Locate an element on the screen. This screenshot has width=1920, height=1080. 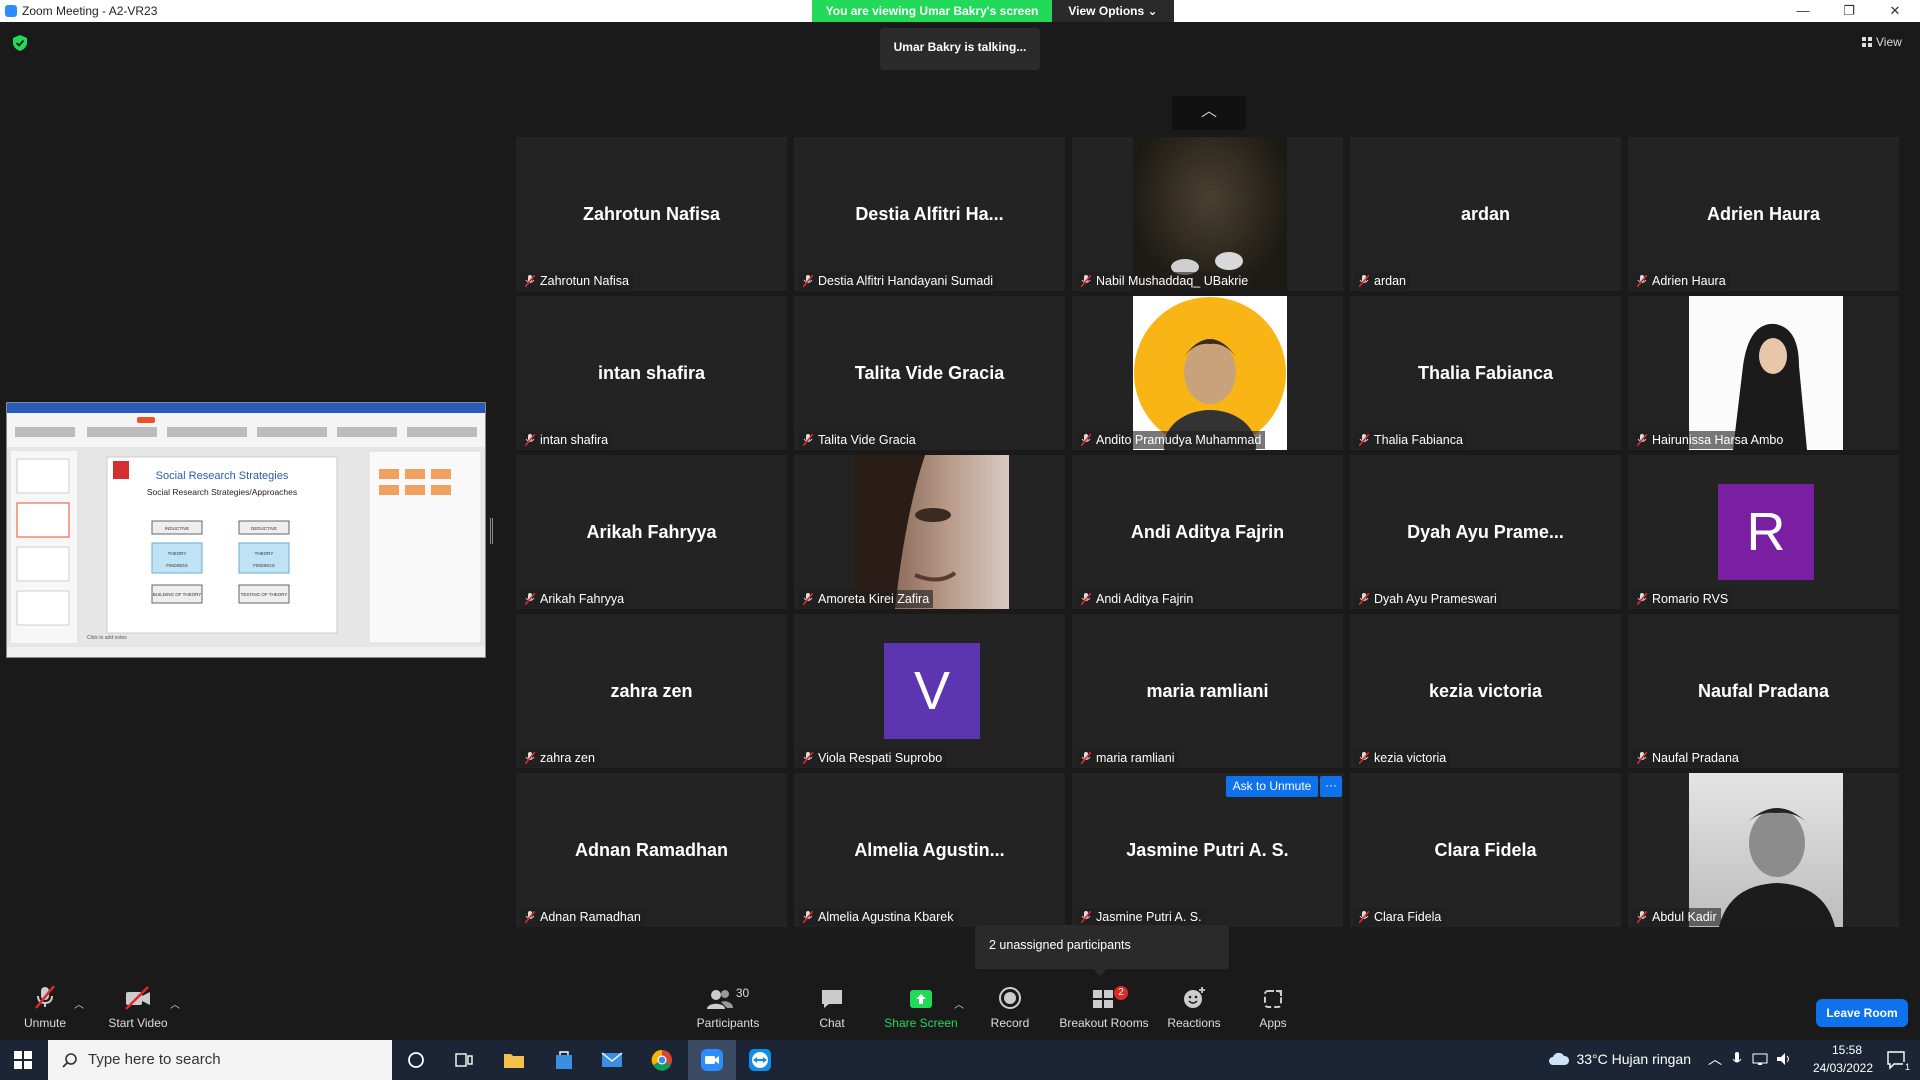
participant-tile: V Viola Respati Suprobo is located at coordinates (929, 691).